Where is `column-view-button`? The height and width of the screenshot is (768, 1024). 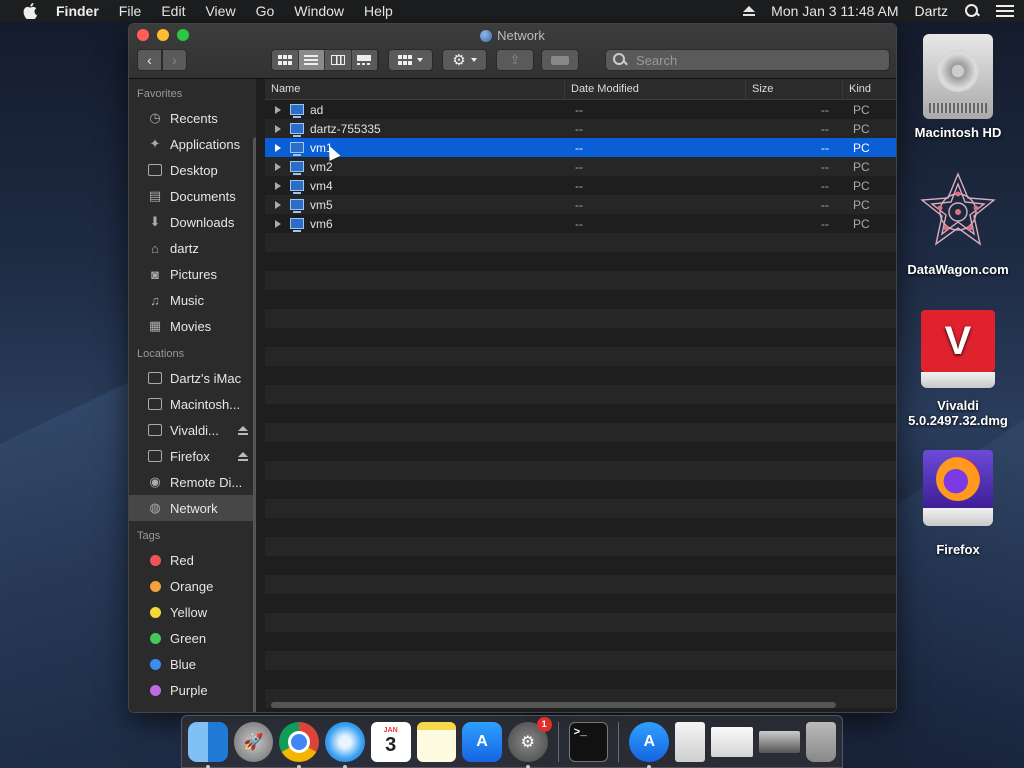 column-view-button is located at coordinates (338, 60).